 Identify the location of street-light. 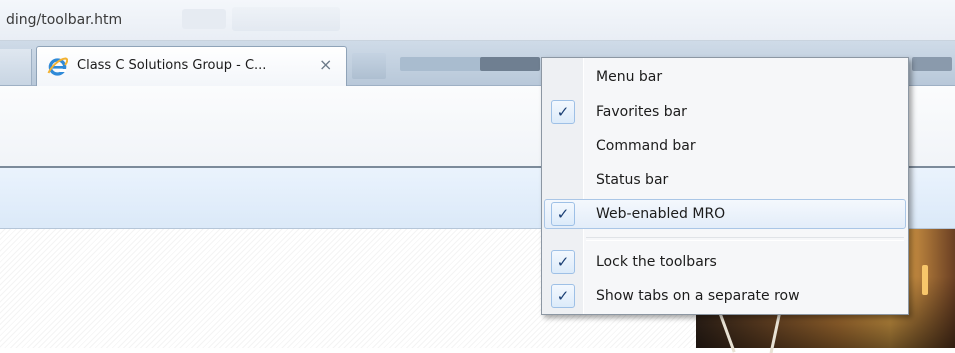
(925, 280).